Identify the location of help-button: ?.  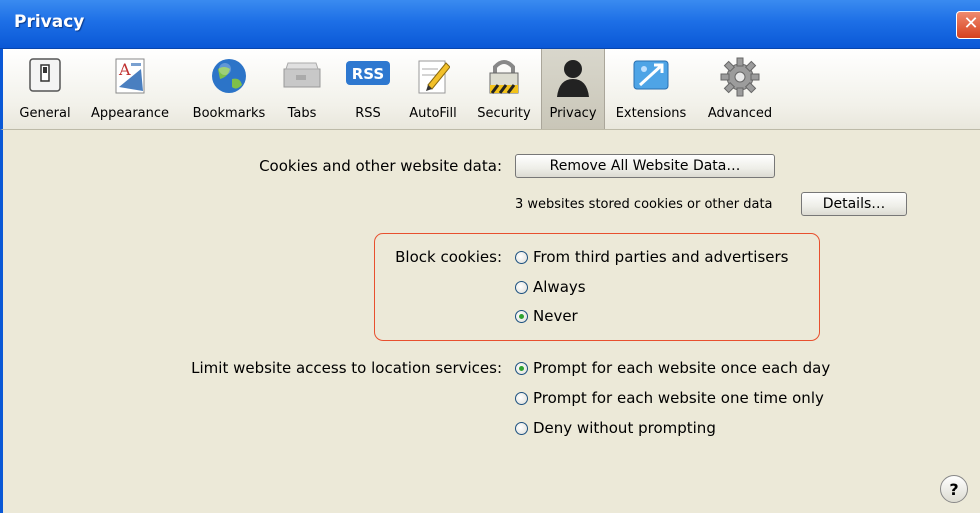
(954, 489).